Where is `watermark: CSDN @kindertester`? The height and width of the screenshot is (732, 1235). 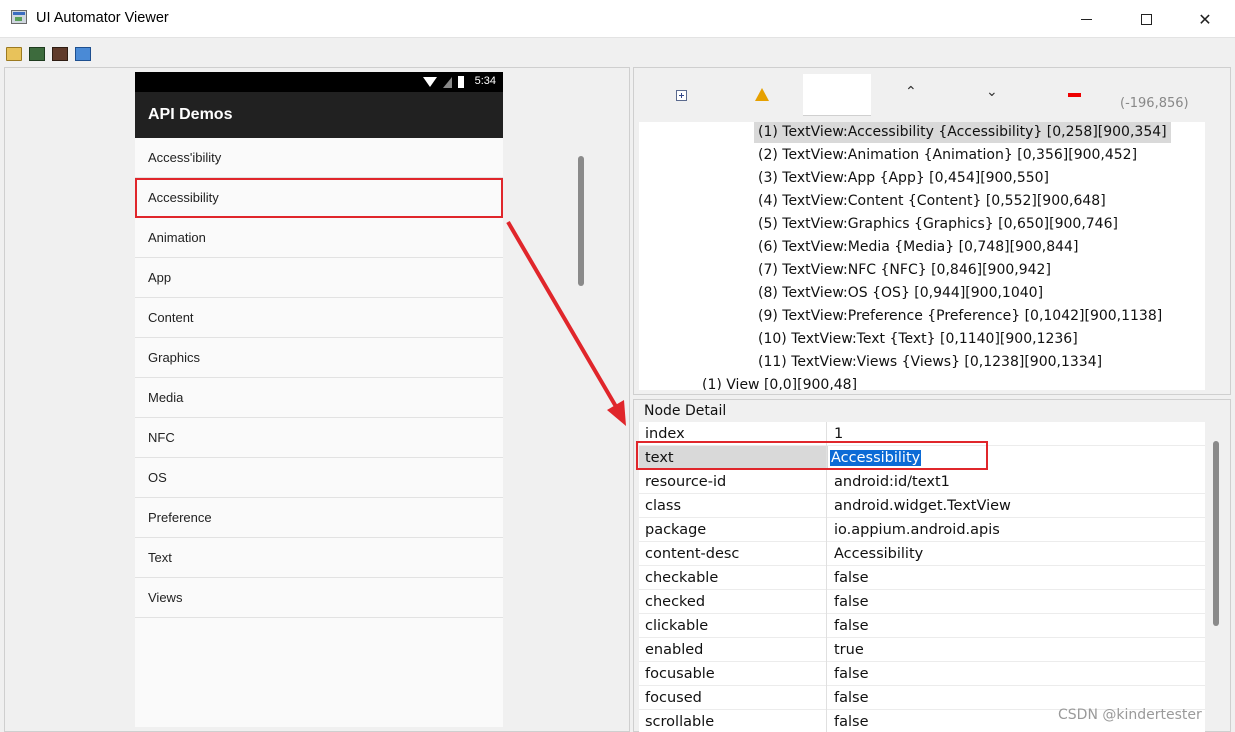 watermark: CSDN @kindertester is located at coordinates (1130, 715).